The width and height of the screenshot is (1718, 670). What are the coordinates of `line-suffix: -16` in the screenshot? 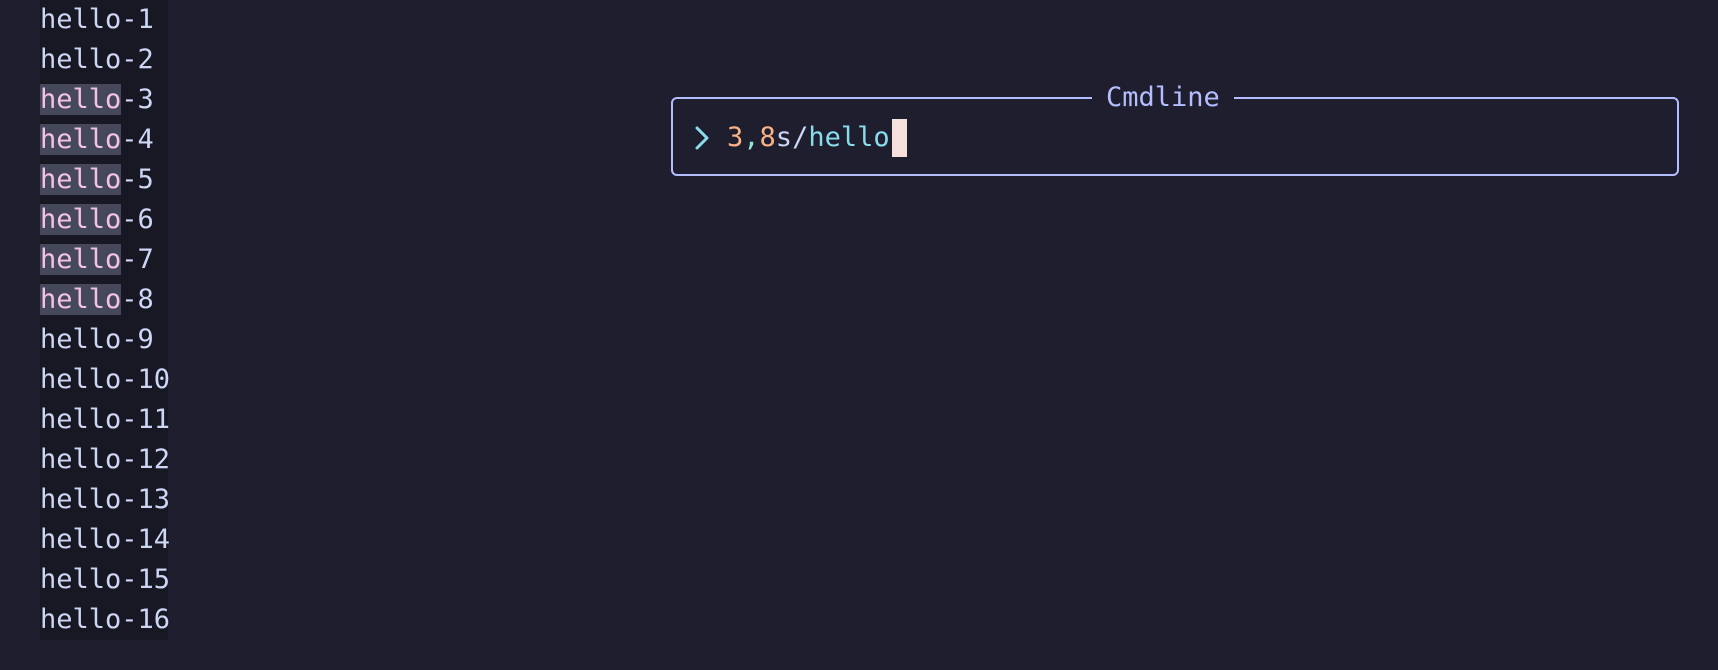 It's located at (146, 619).